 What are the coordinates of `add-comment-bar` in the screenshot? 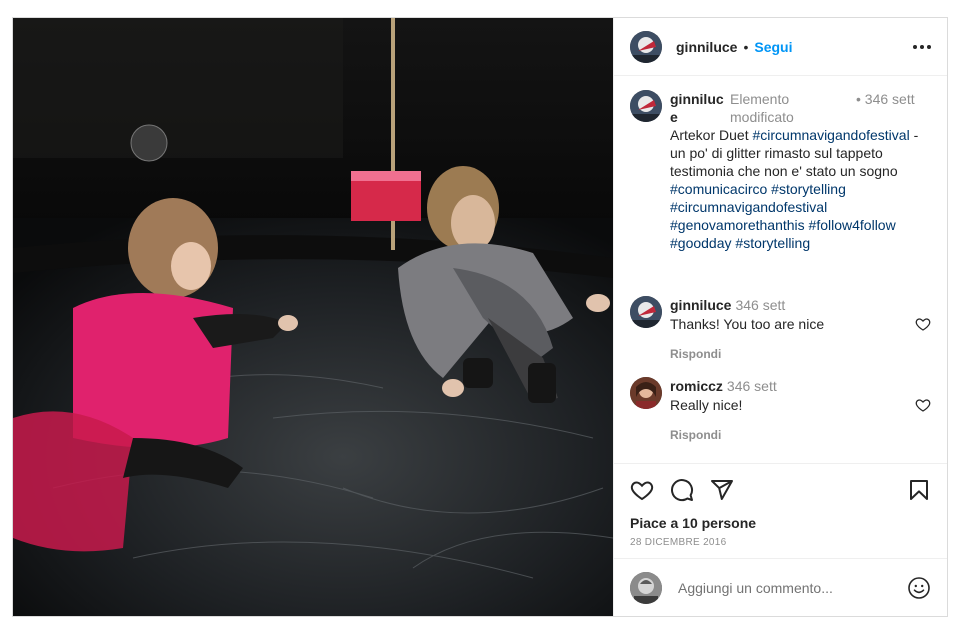 It's located at (780, 587).